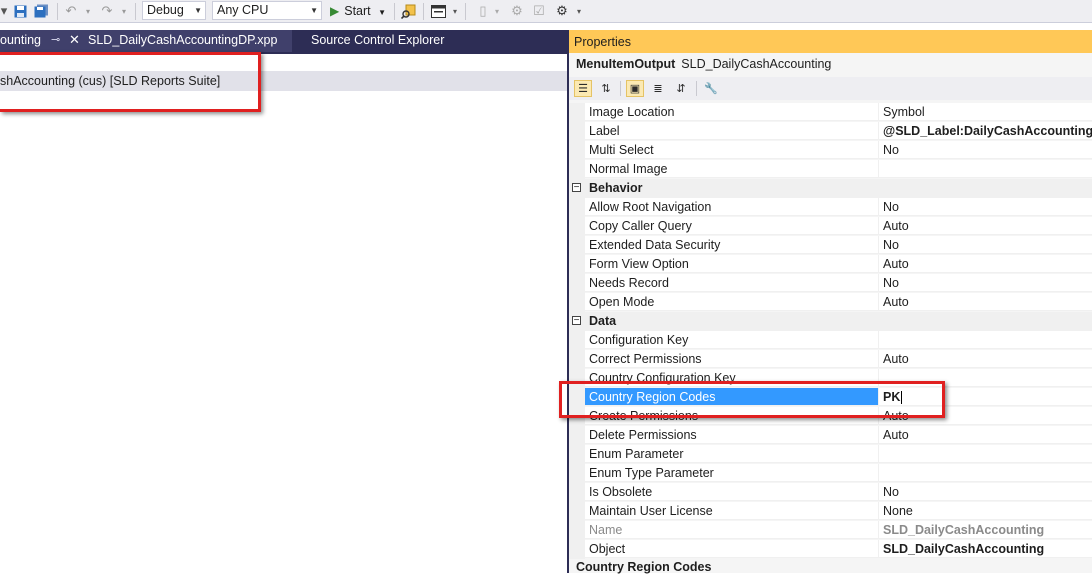  Describe the element at coordinates (606, 88) in the screenshot. I see `alphabetical-sort-icon: ⇅` at that location.